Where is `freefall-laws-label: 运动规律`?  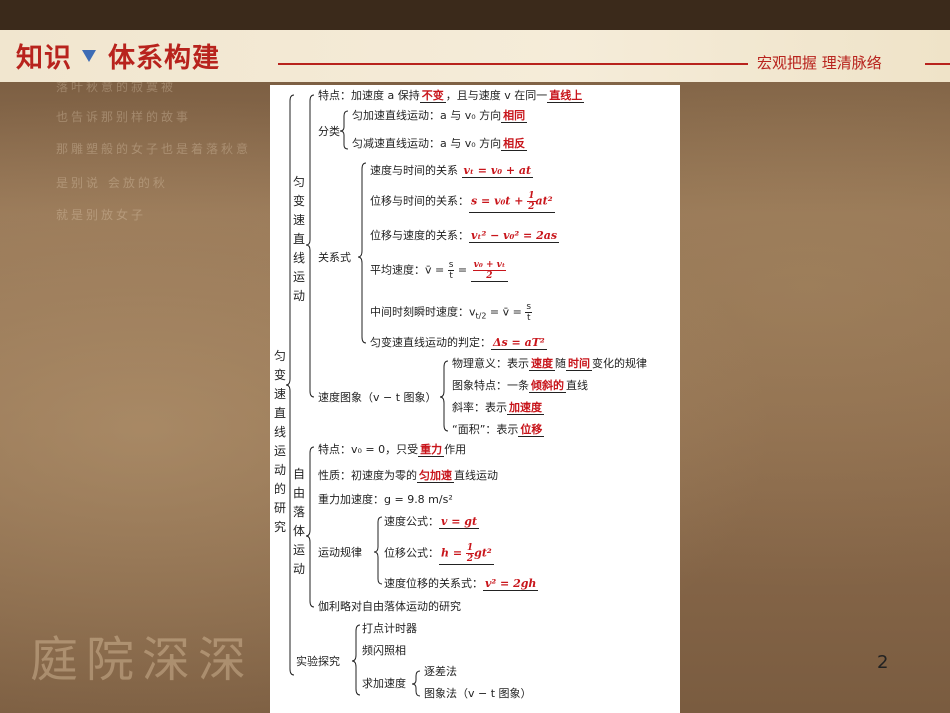
freefall-laws-label: 运动规律 is located at coordinates (340, 552).